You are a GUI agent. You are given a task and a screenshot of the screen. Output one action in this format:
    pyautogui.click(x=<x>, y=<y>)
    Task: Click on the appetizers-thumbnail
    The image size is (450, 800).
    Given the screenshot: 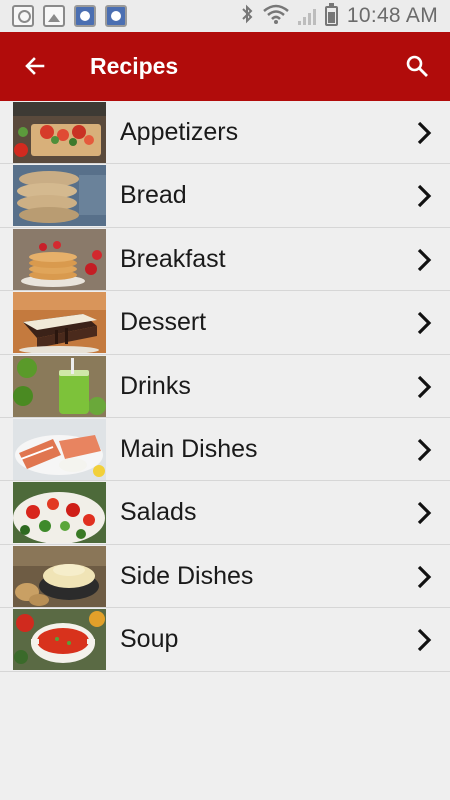 What is the action you would take?
    pyautogui.click(x=59, y=132)
    